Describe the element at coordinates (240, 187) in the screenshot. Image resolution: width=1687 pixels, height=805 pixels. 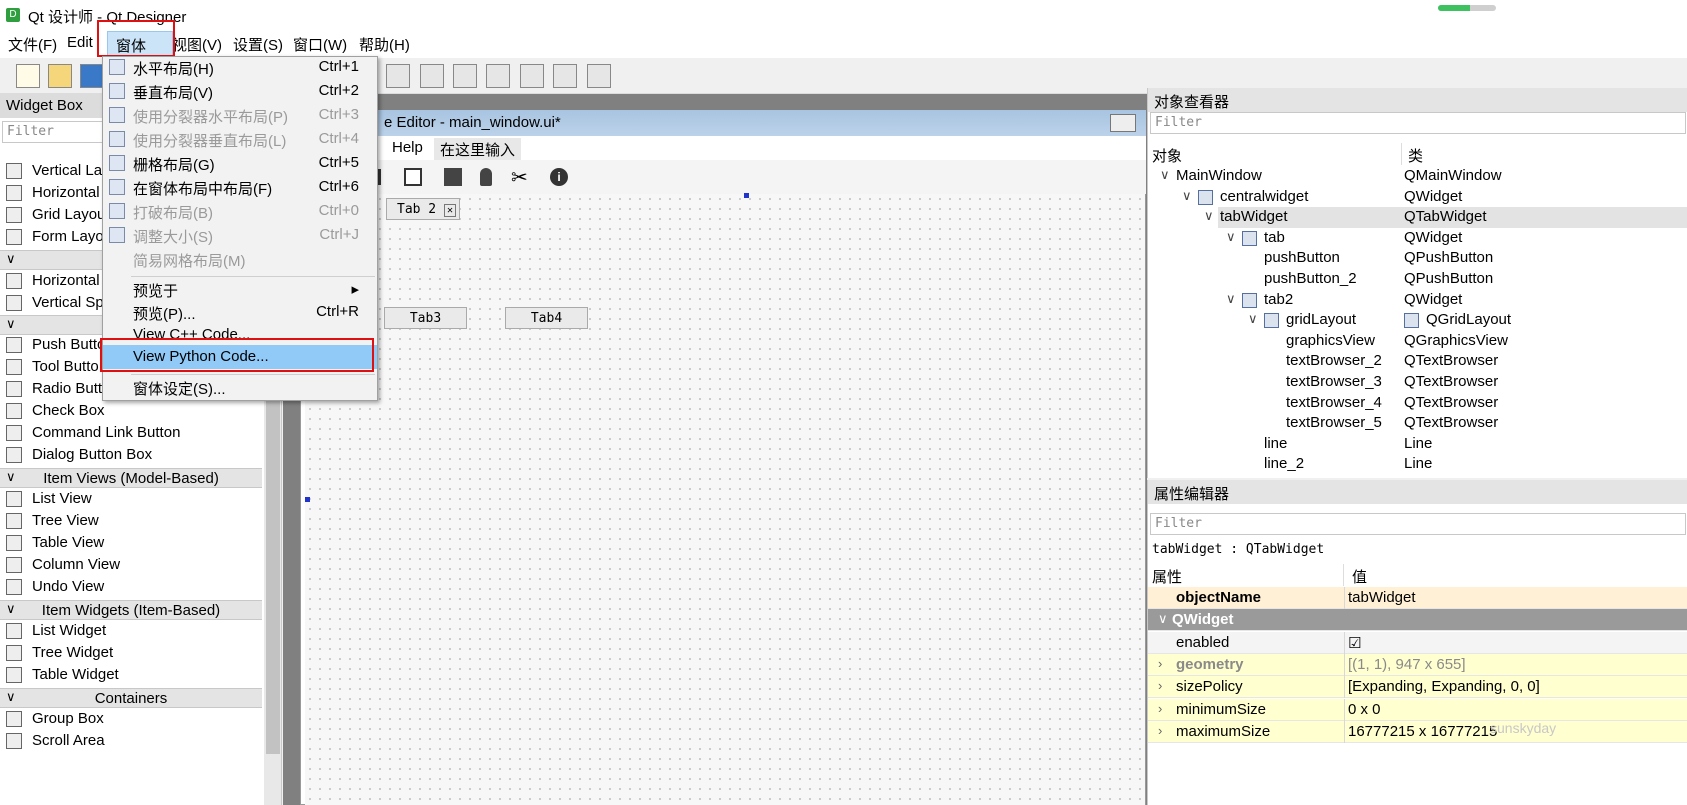
I see `menu-item-5: 在窗体布局中布局(F) Ctrl+6` at that location.